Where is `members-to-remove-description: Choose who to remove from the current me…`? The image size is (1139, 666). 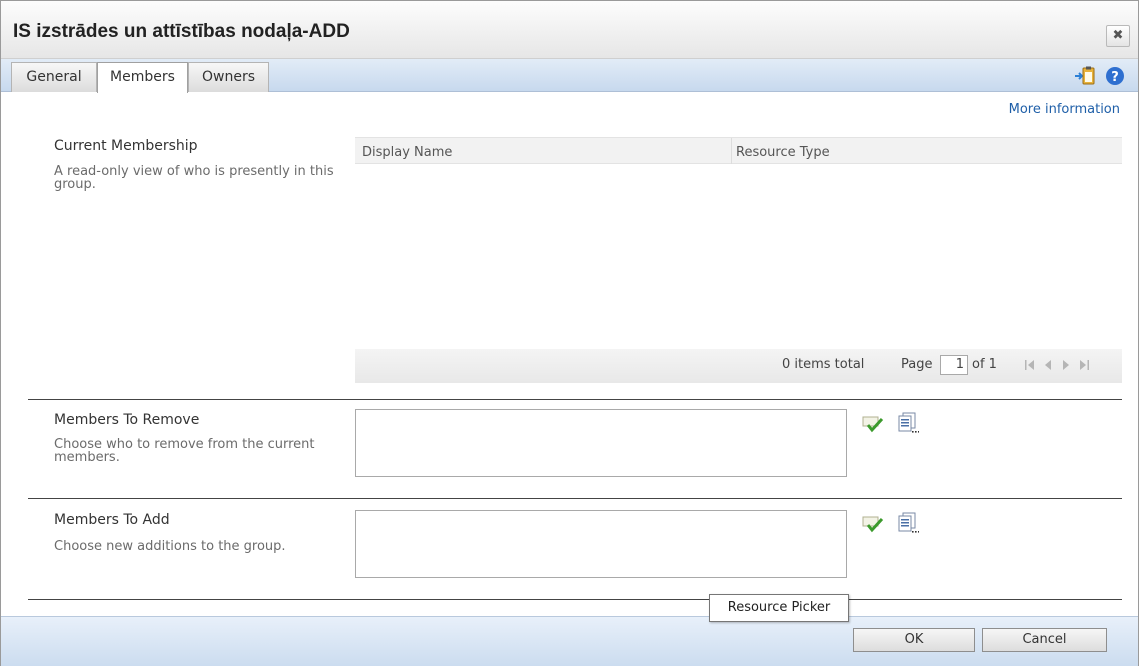
members-to-remove-description: Choose who to remove from the current me… is located at coordinates (184, 451).